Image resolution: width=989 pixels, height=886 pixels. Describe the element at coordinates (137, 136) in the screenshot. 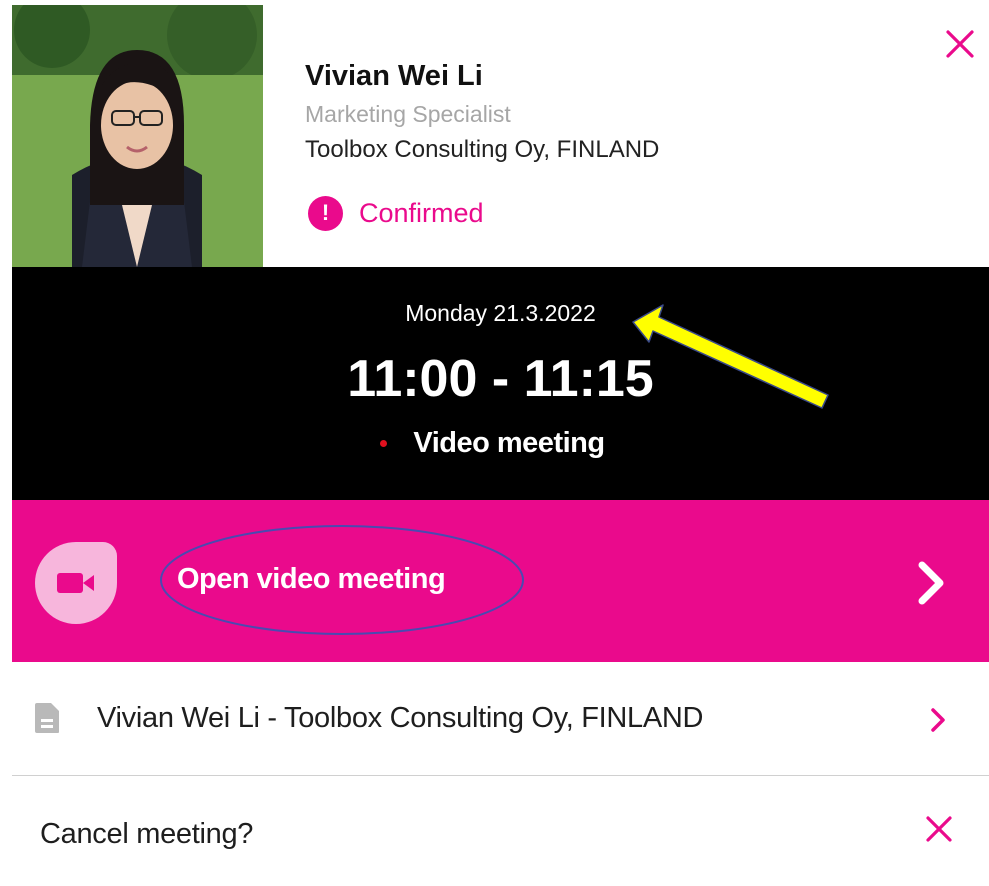

I see `profile-photo` at that location.